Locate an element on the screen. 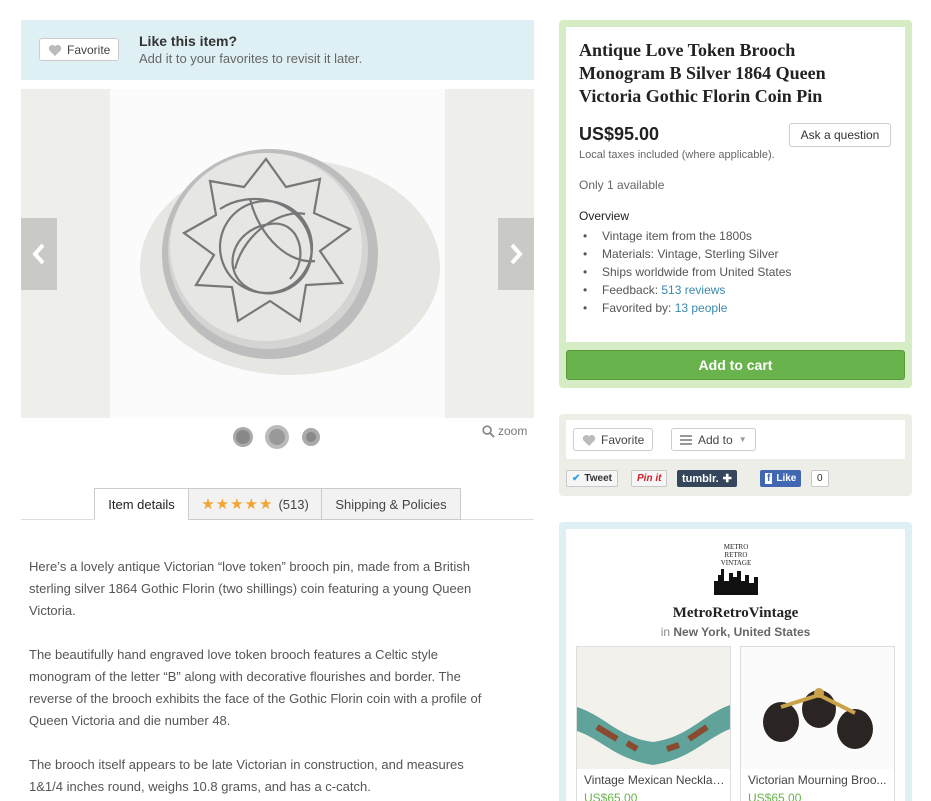  tab-reviews: ★★★★★ (513) is located at coordinates (255, 504).